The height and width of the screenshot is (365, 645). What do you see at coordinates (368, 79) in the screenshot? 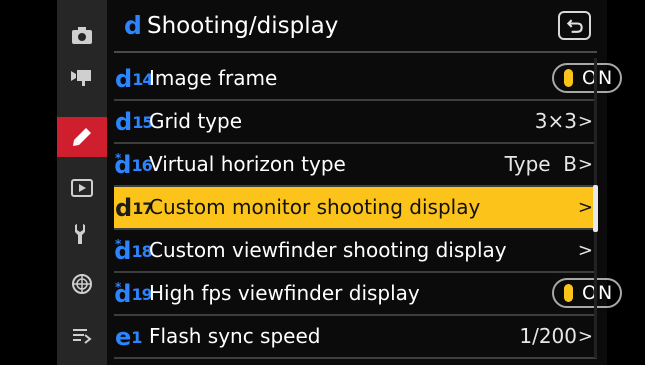
I see `menu-row-d14: d 14 Image frame ON` at bounding box center [368, 79].